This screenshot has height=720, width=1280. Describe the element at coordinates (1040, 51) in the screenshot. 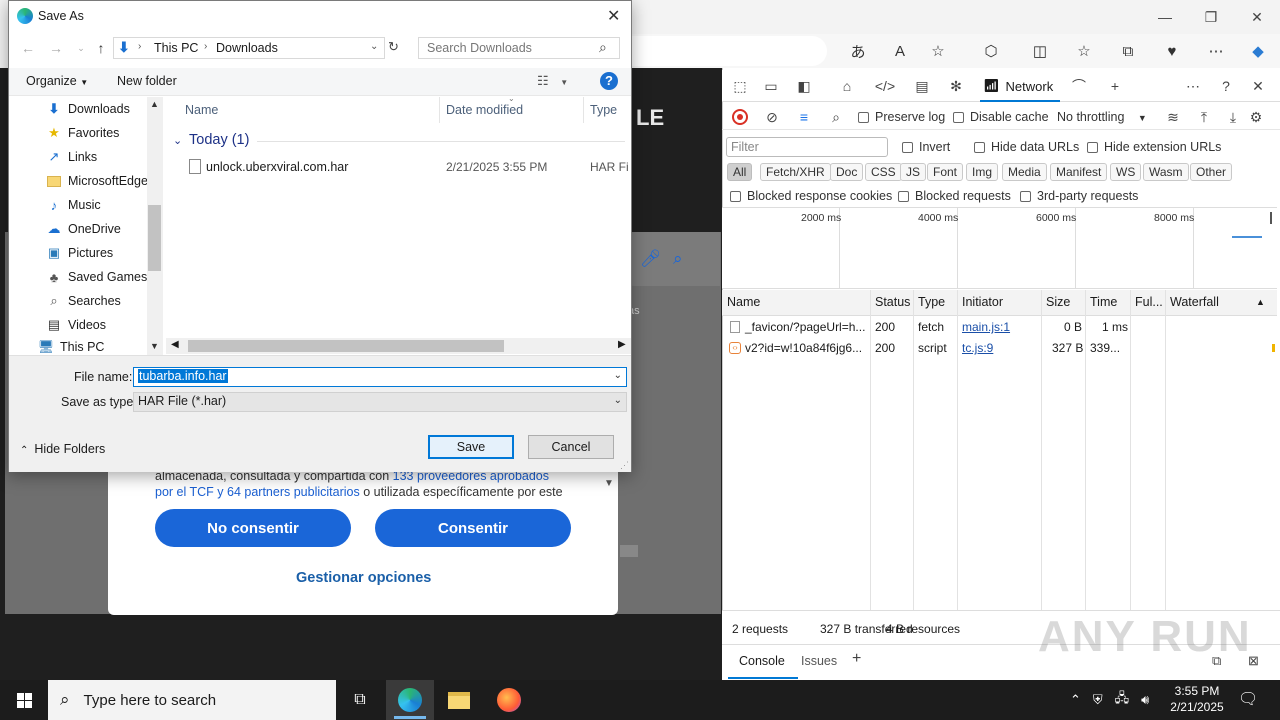

I see `split-screen-icon: ◫` at that location.